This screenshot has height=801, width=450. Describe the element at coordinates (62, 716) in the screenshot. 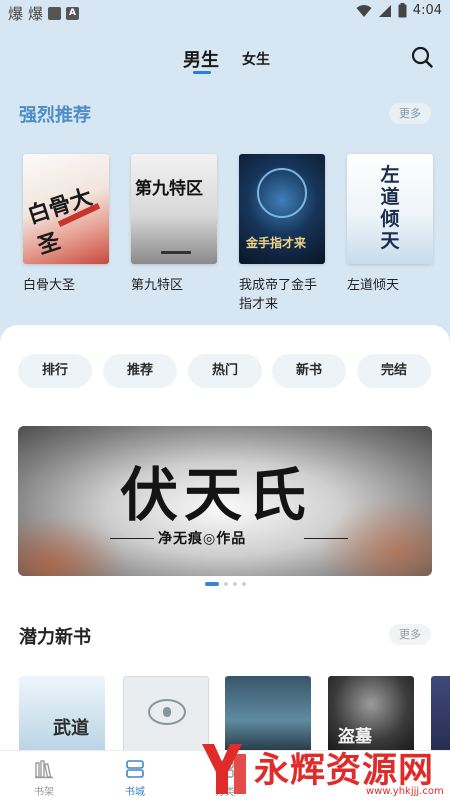

I see `book-cover: 武道` at that location.